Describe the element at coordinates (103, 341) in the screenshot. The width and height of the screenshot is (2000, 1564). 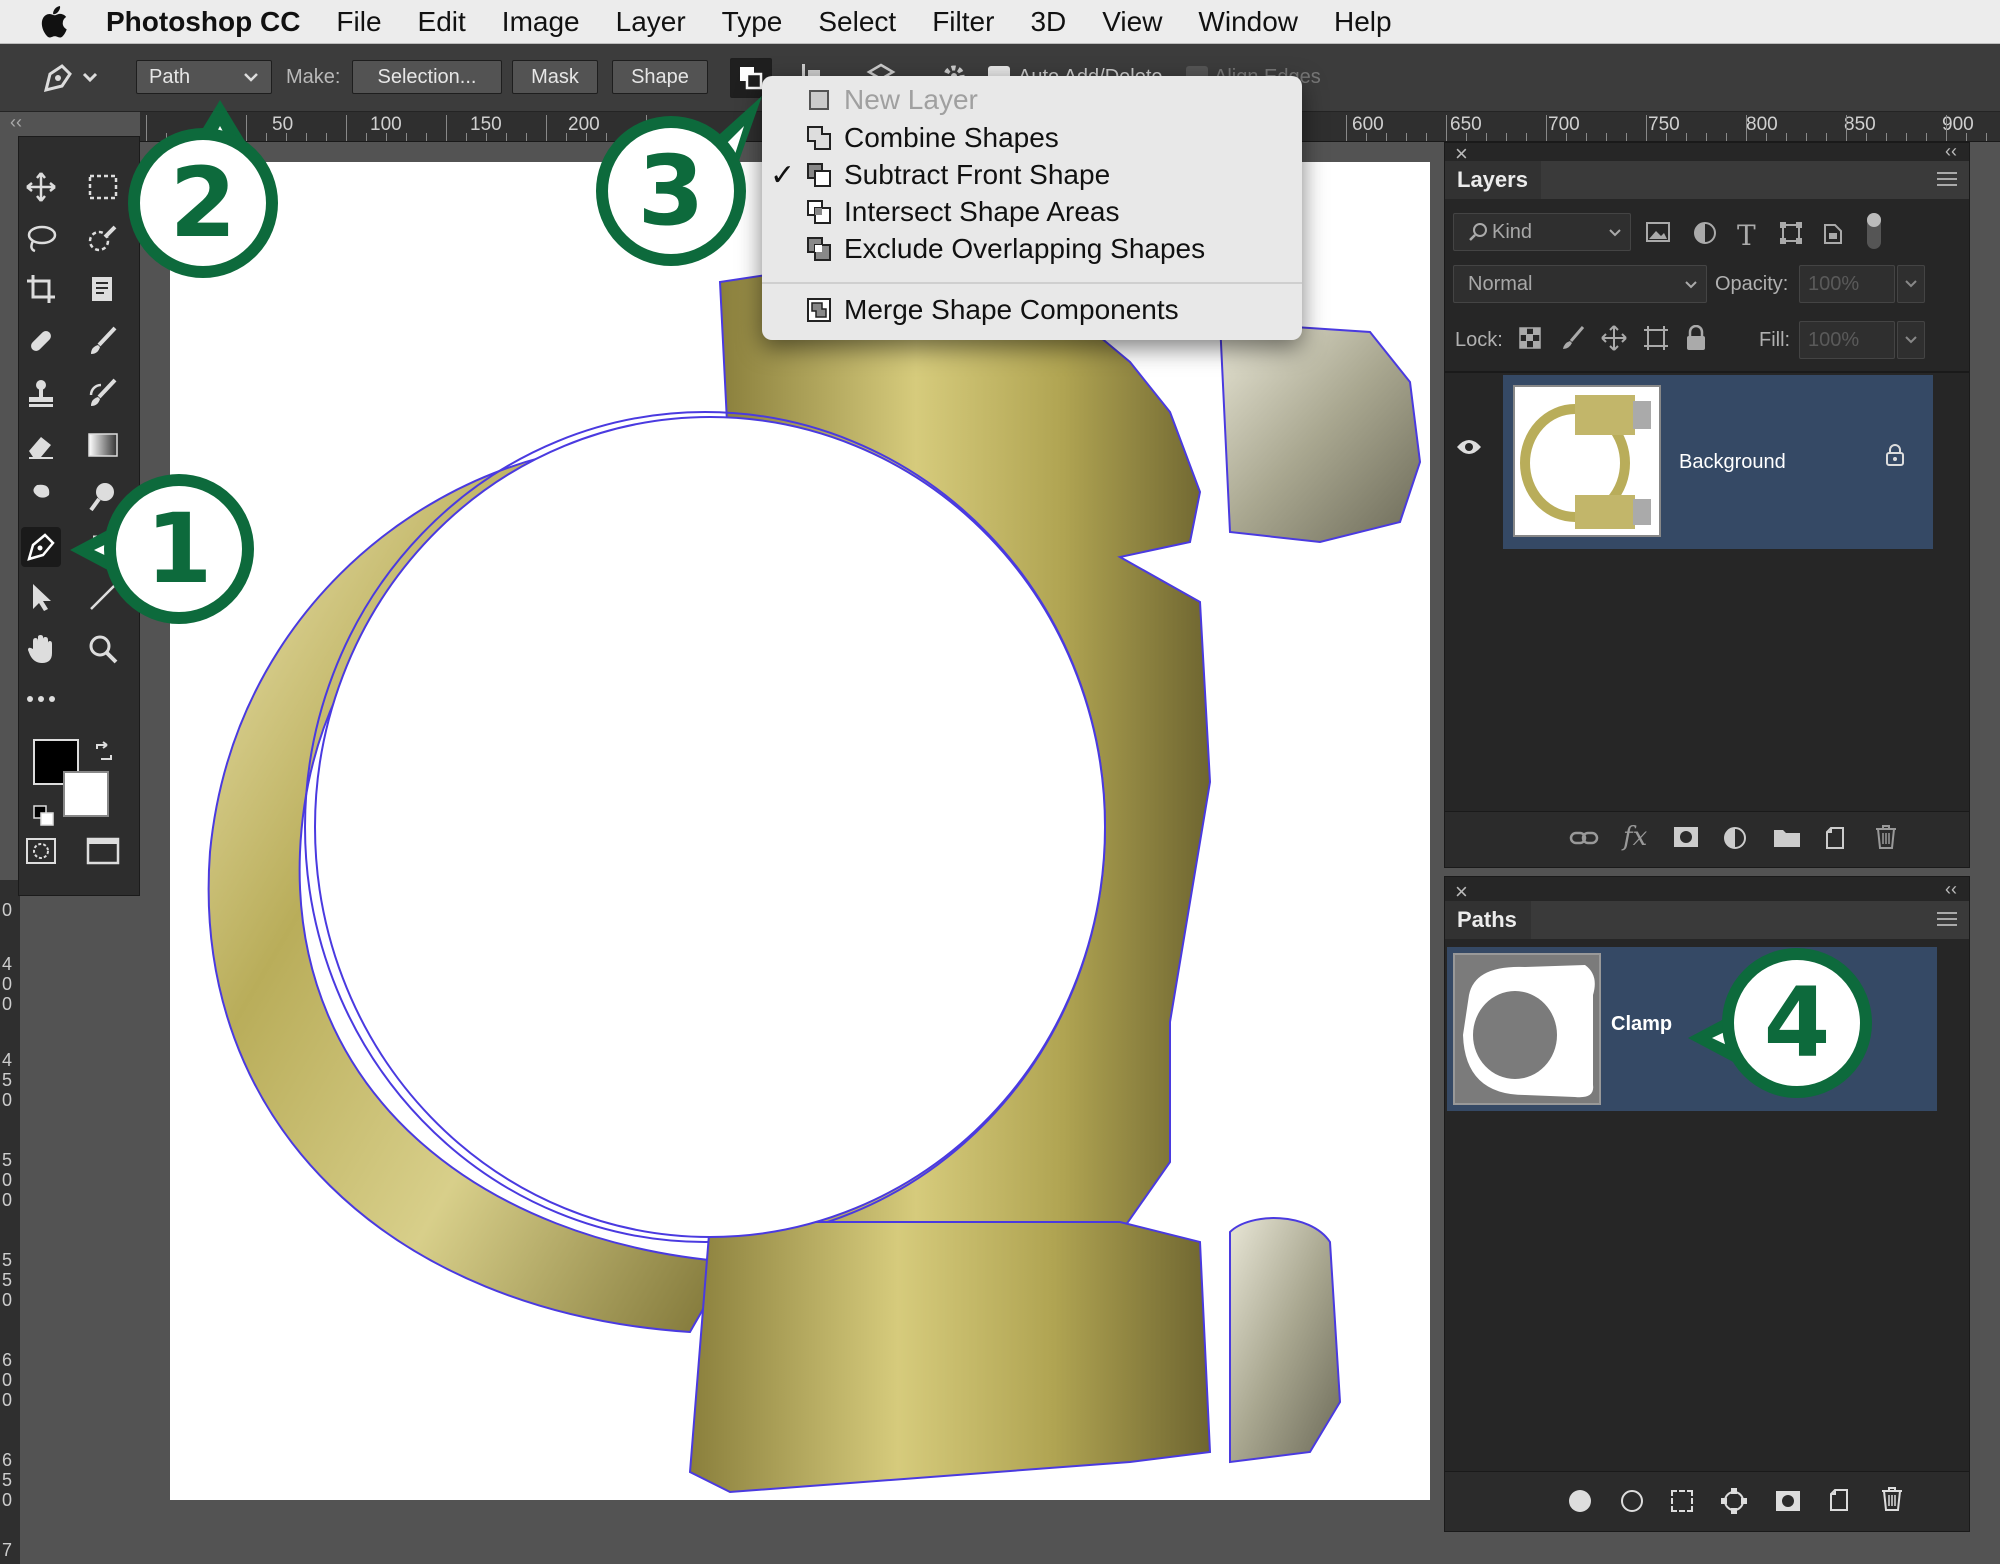
I see `brush-tool-icon` at that location.